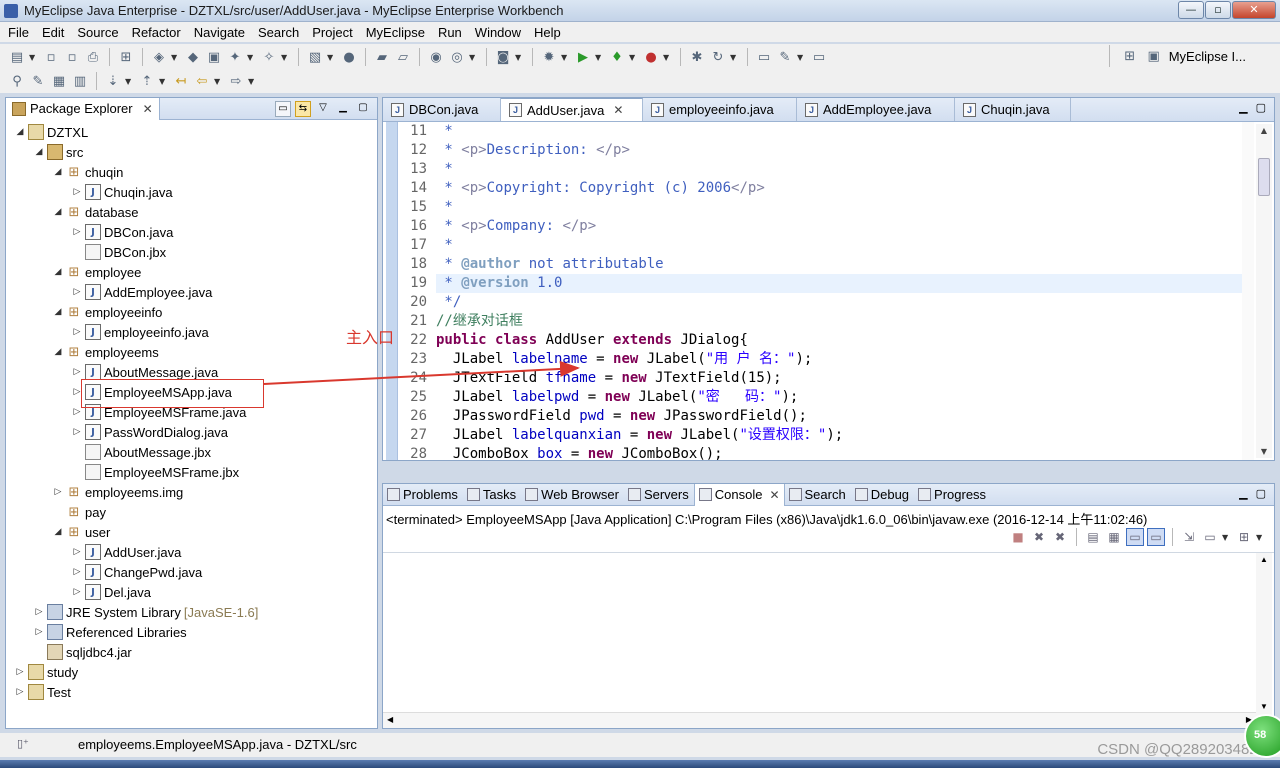 The image size is (1280, 768). I want to click on pen-dropdown-icon: ▼, so click(802, 57).